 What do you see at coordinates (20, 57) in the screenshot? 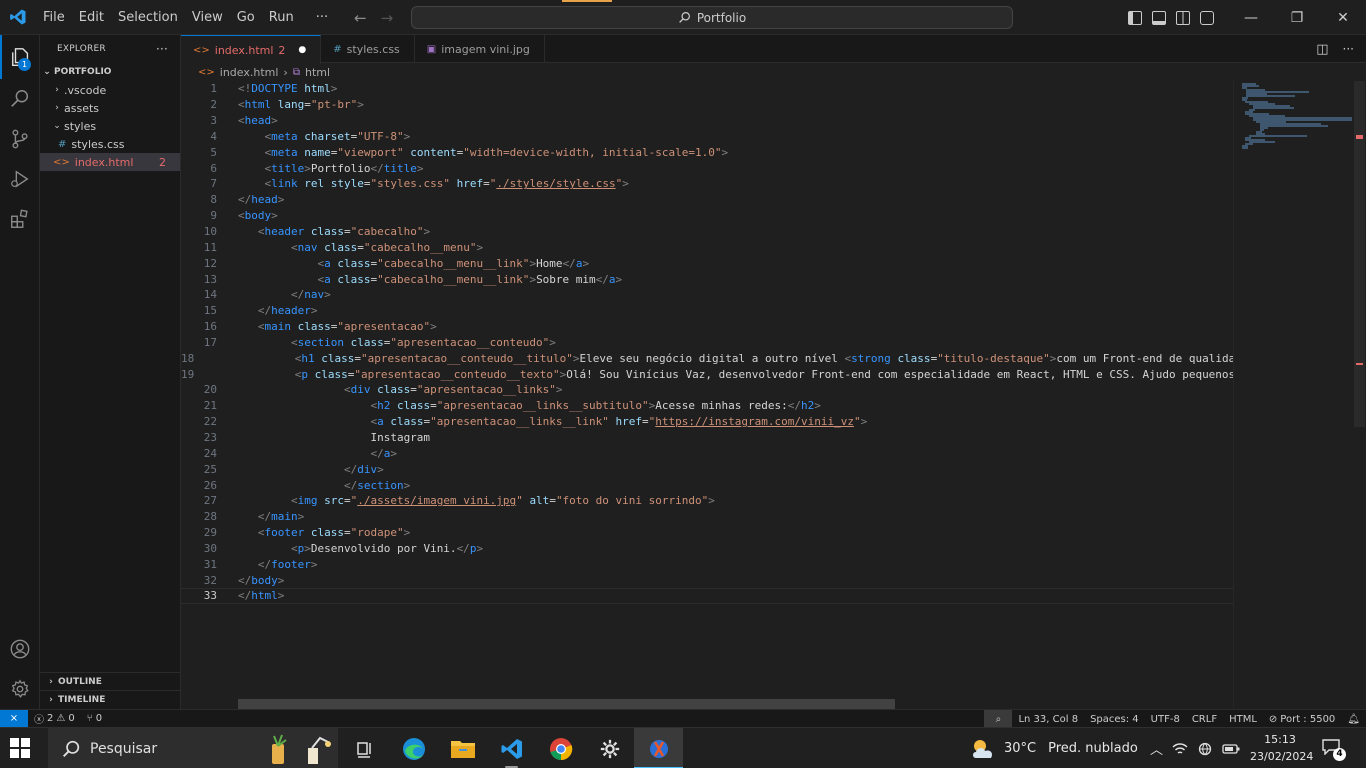
I see `explorer-icon: 1` at bounding box center [20, 57].